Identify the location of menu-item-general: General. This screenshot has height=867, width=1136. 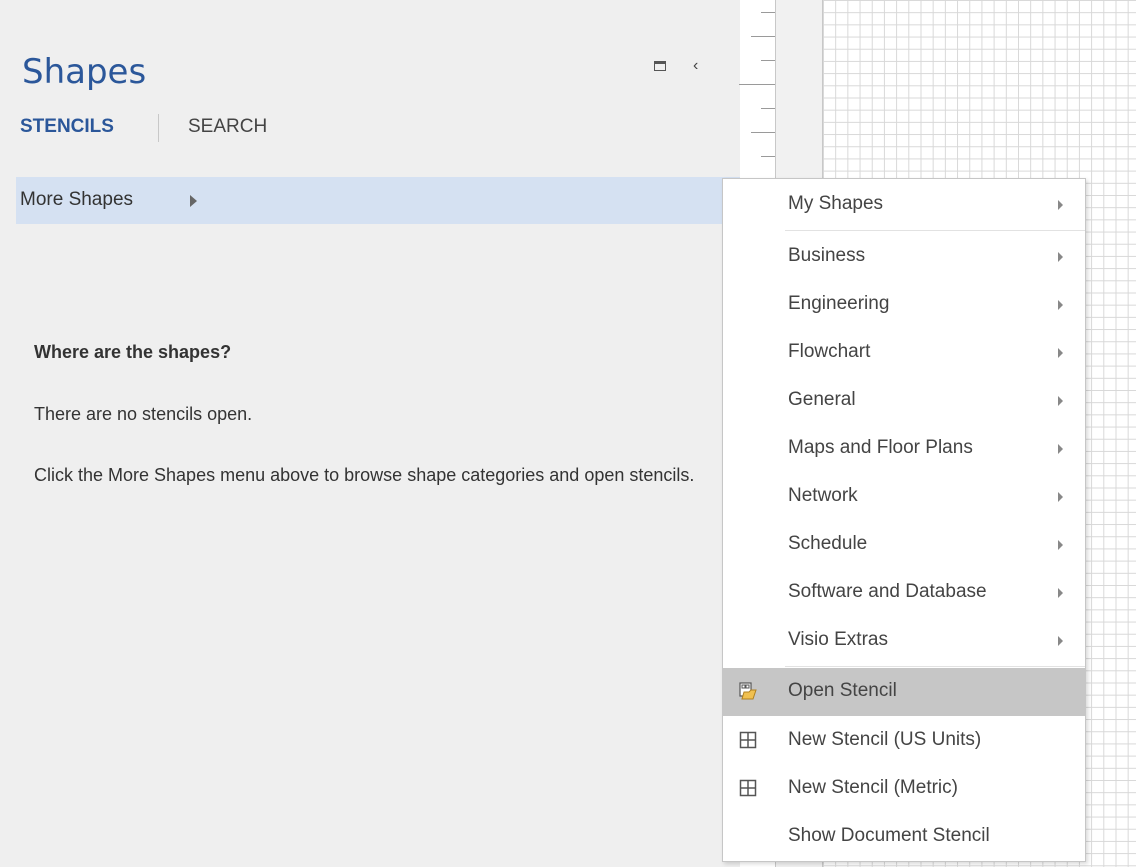
(904, 401).